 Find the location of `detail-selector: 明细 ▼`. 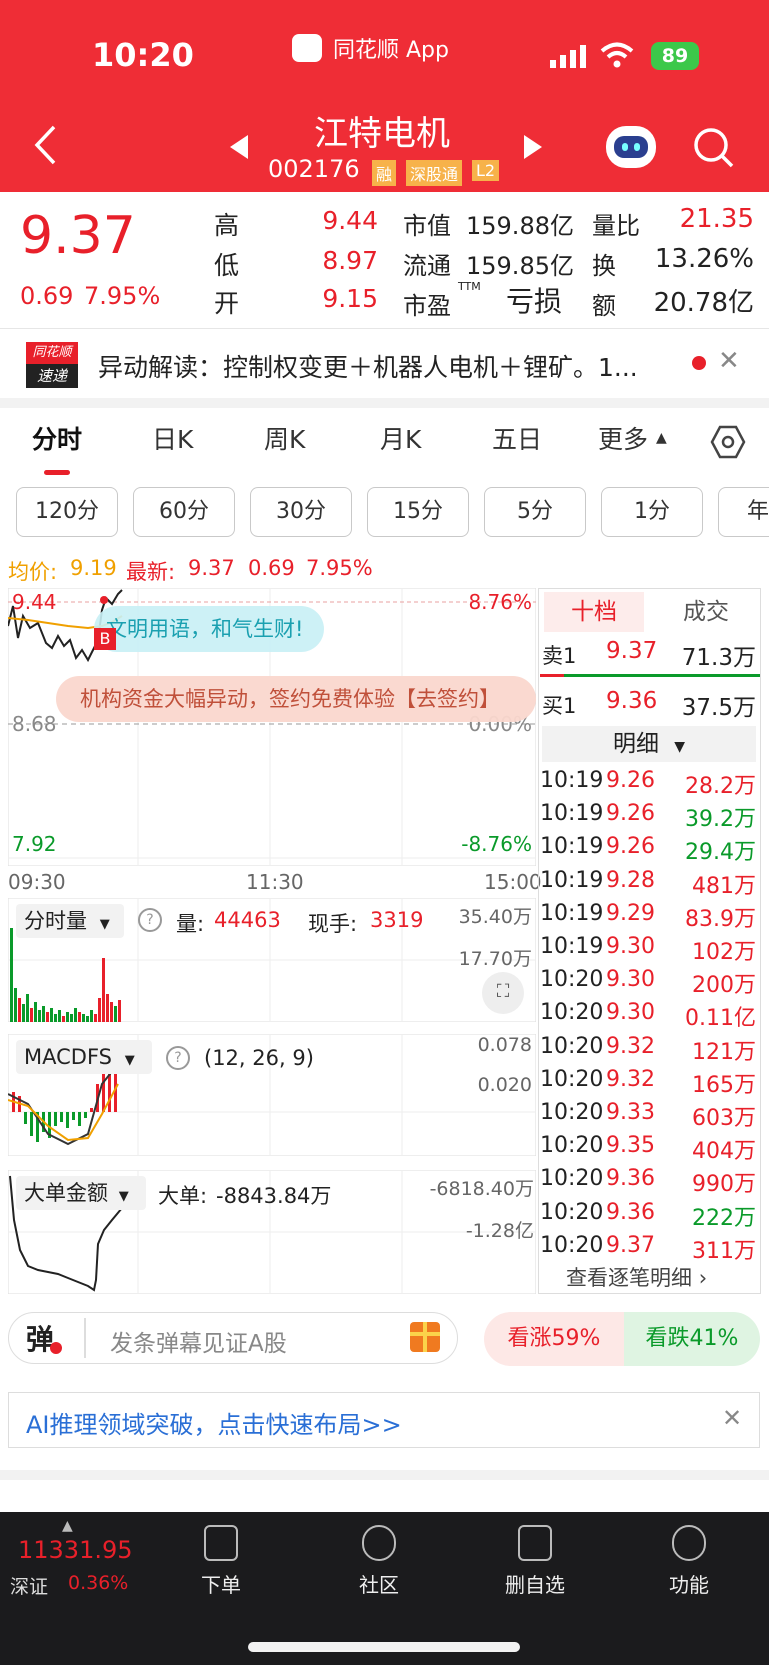

detail-selector: 明细 ▼ is located at coordinates (649, 744).